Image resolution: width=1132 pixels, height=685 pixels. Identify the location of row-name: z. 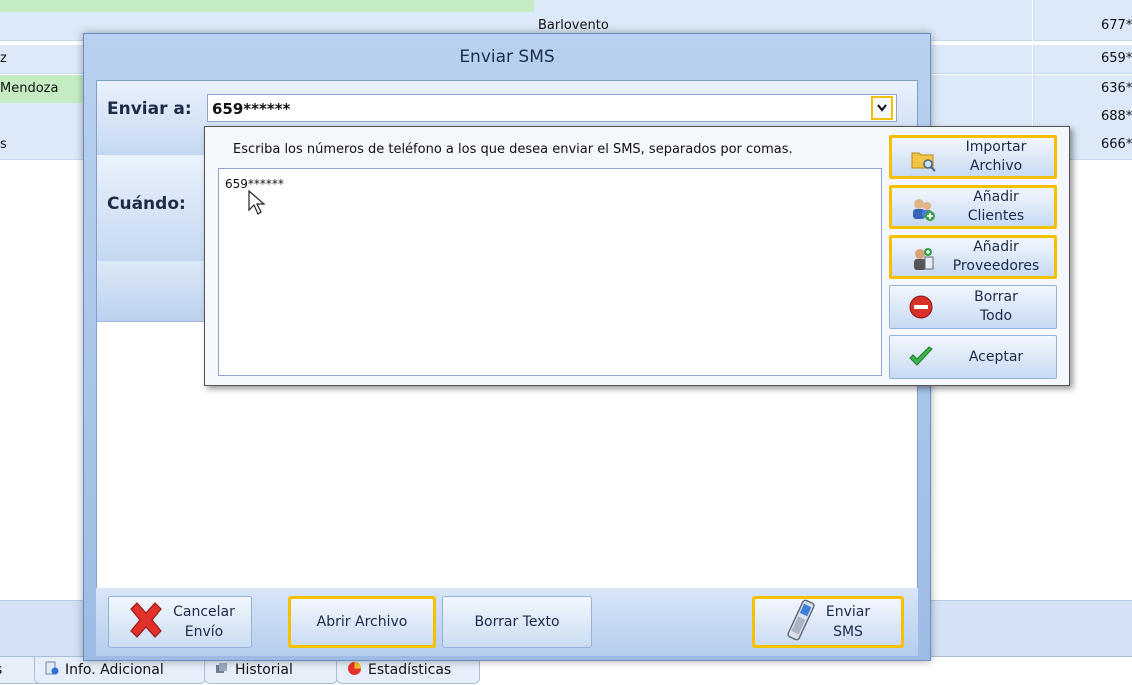
(3, 58).